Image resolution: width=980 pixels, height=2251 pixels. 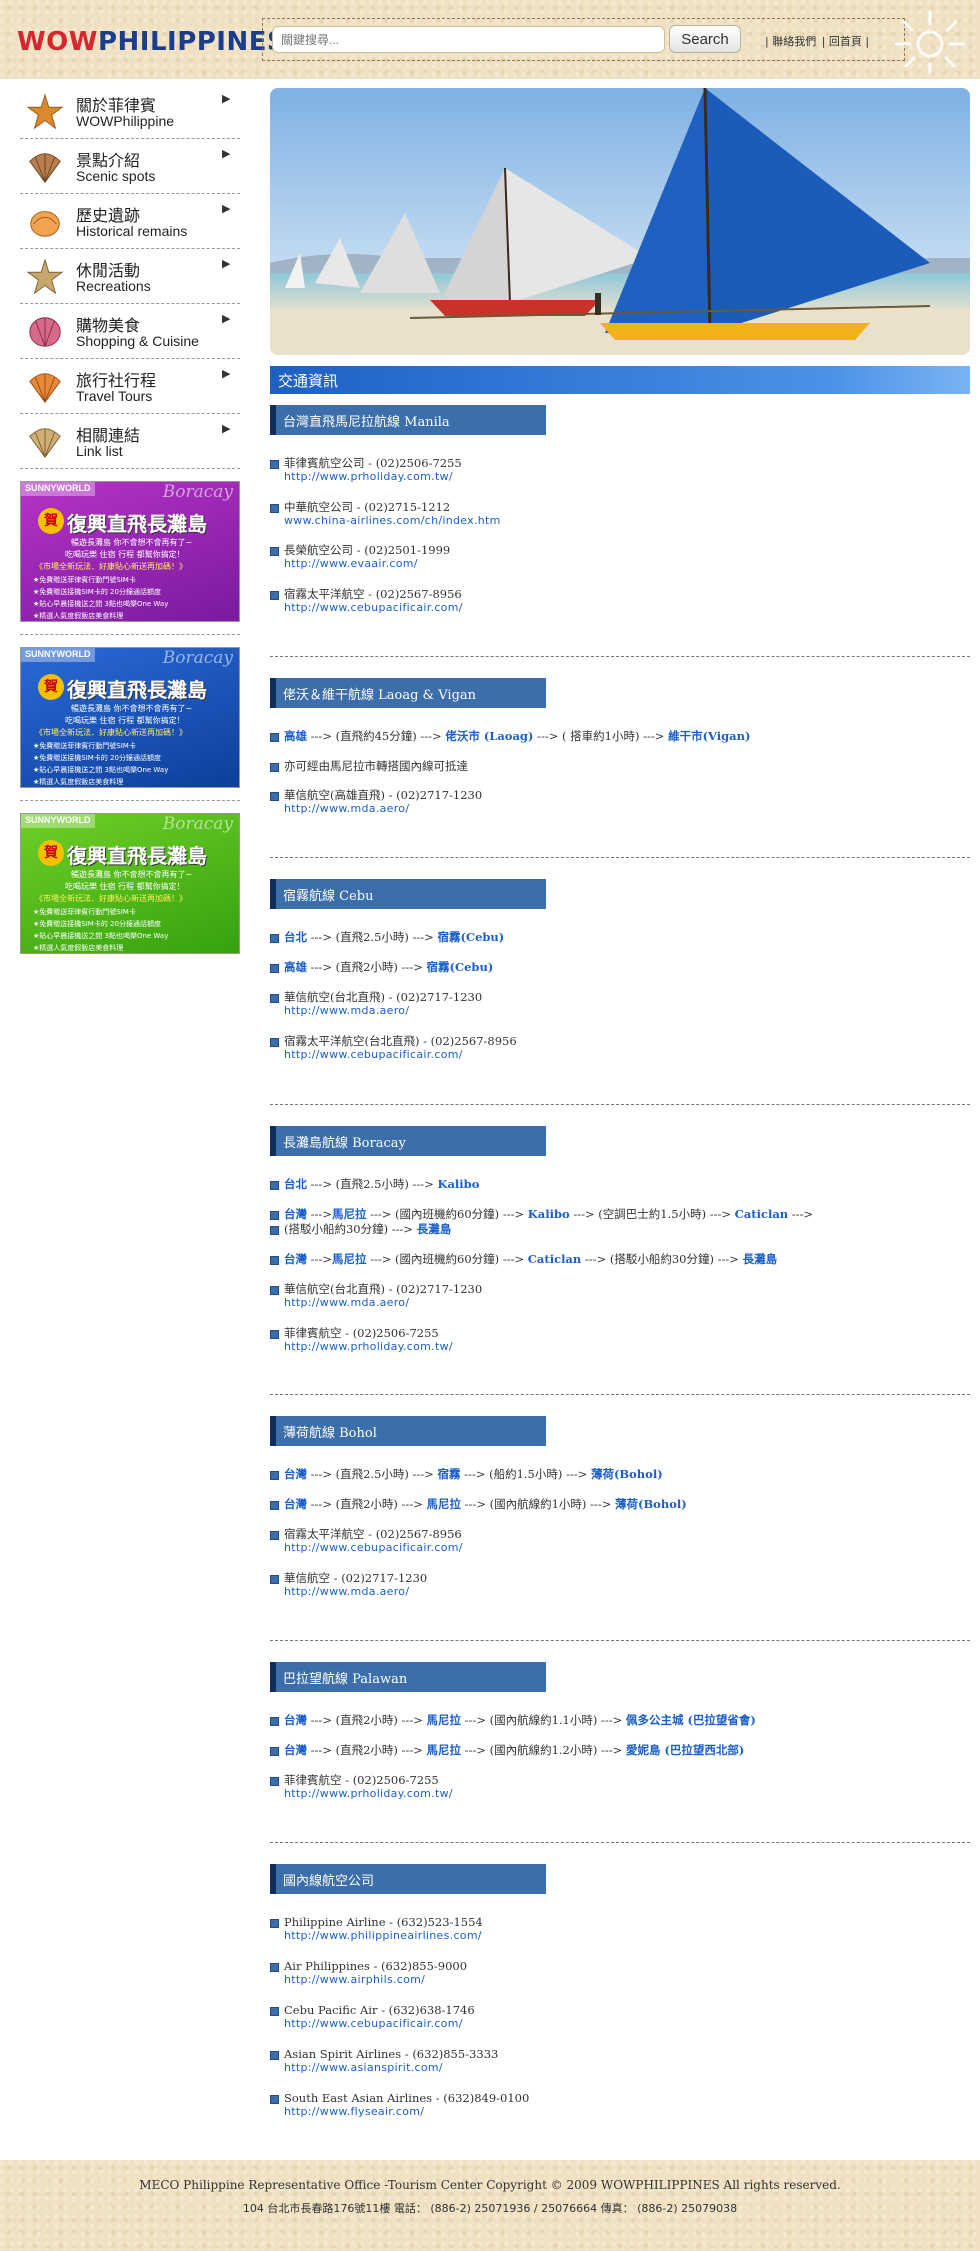 I want to click on route-step: ---> (搭駁小船約30分鐘) --->, so click(x=662, y=1259).